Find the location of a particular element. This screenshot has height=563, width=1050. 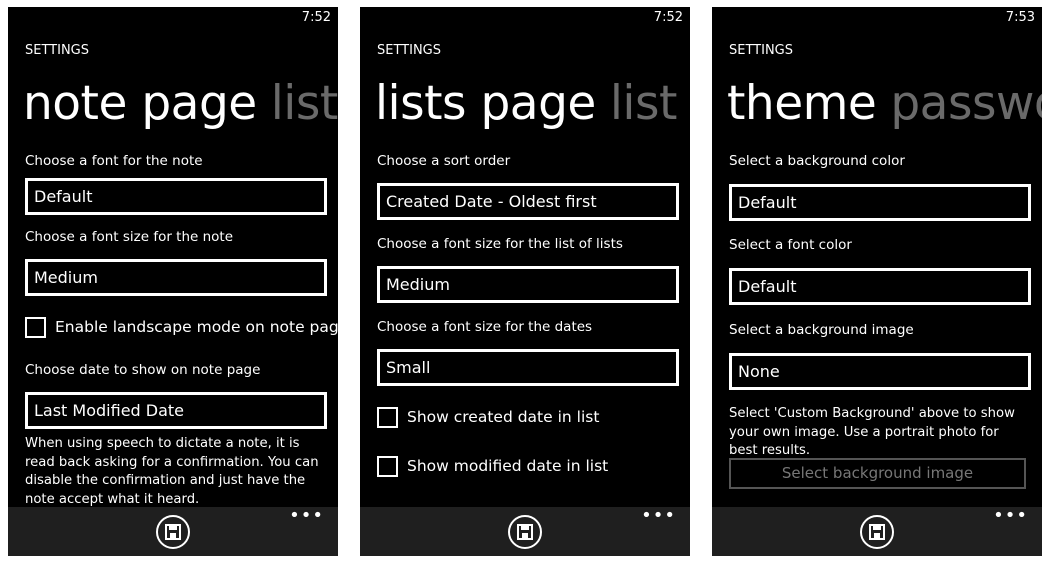

font-label: Choose a font for the note is located at coordinates (114, 161).